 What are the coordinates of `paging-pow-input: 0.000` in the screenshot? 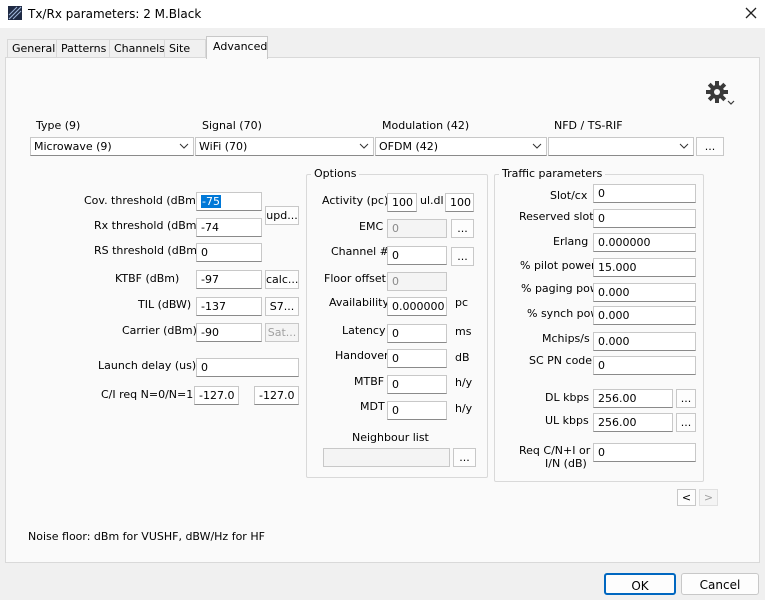 It's located at (644, 292).